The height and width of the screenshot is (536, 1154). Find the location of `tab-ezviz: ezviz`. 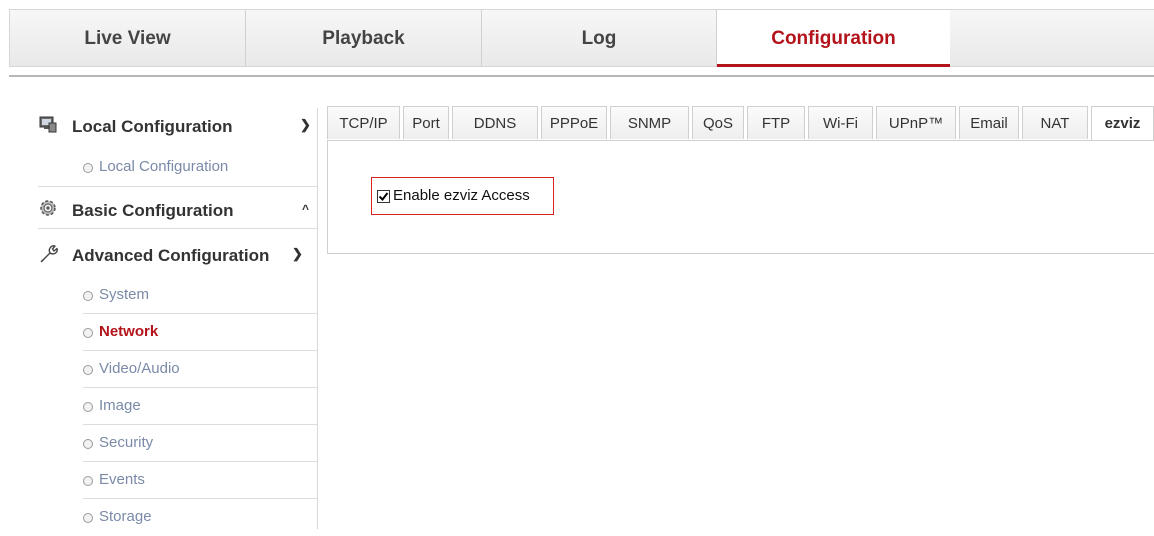

tab-ezviz: ezviz is located at coordinates (1122, 123).